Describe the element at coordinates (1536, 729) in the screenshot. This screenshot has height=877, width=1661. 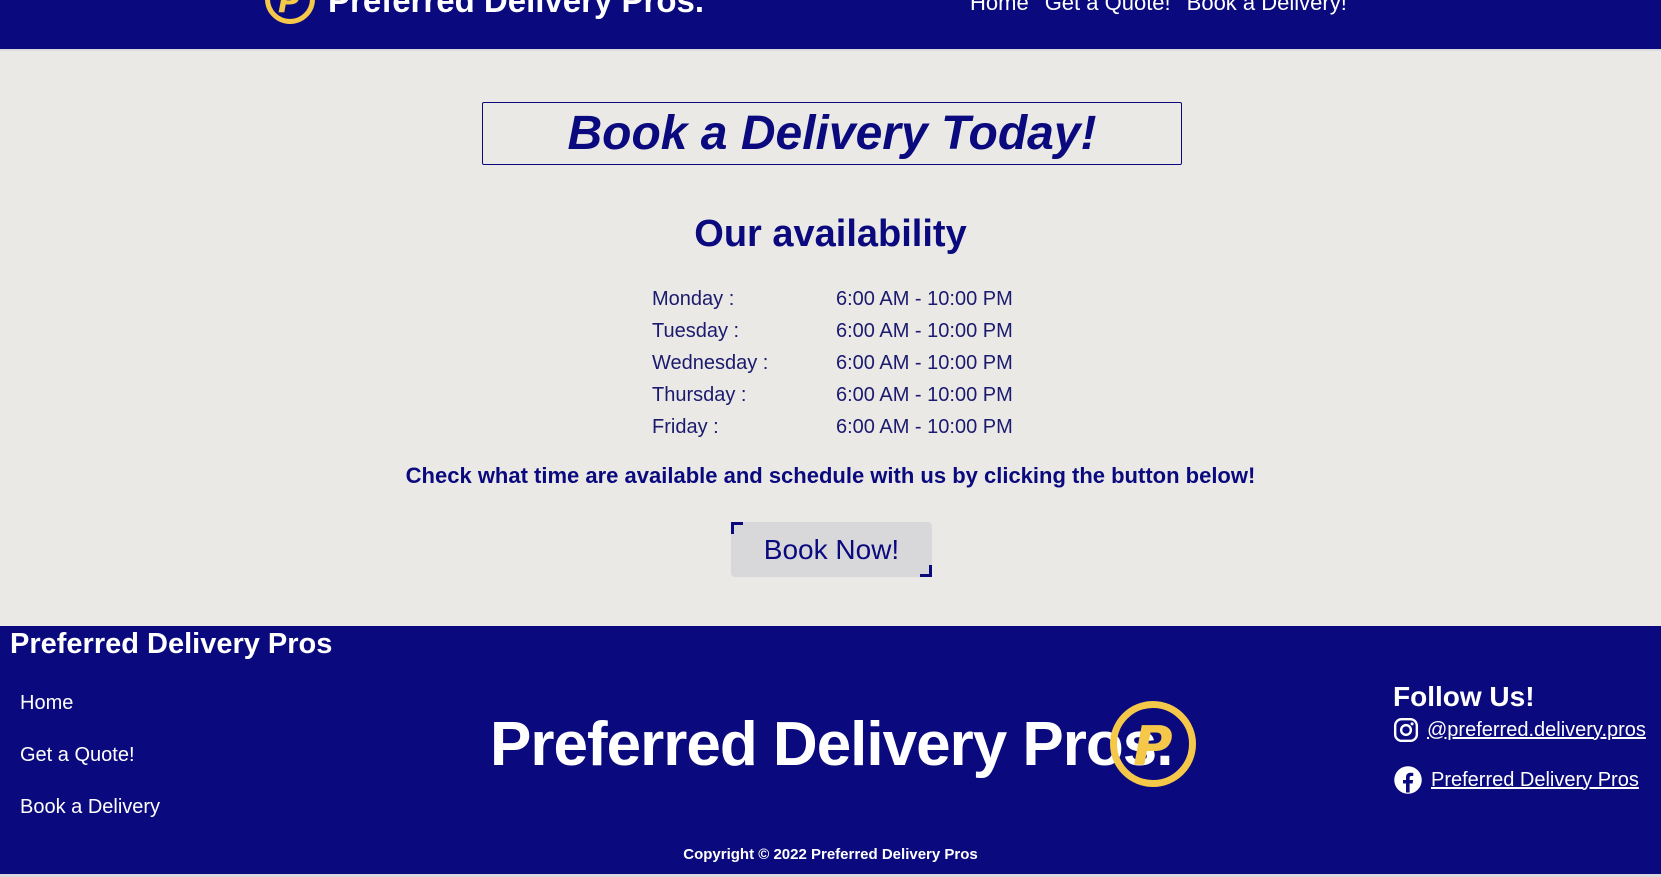
I see `instagram-handle: @preferred.delivery.pros` at that location.